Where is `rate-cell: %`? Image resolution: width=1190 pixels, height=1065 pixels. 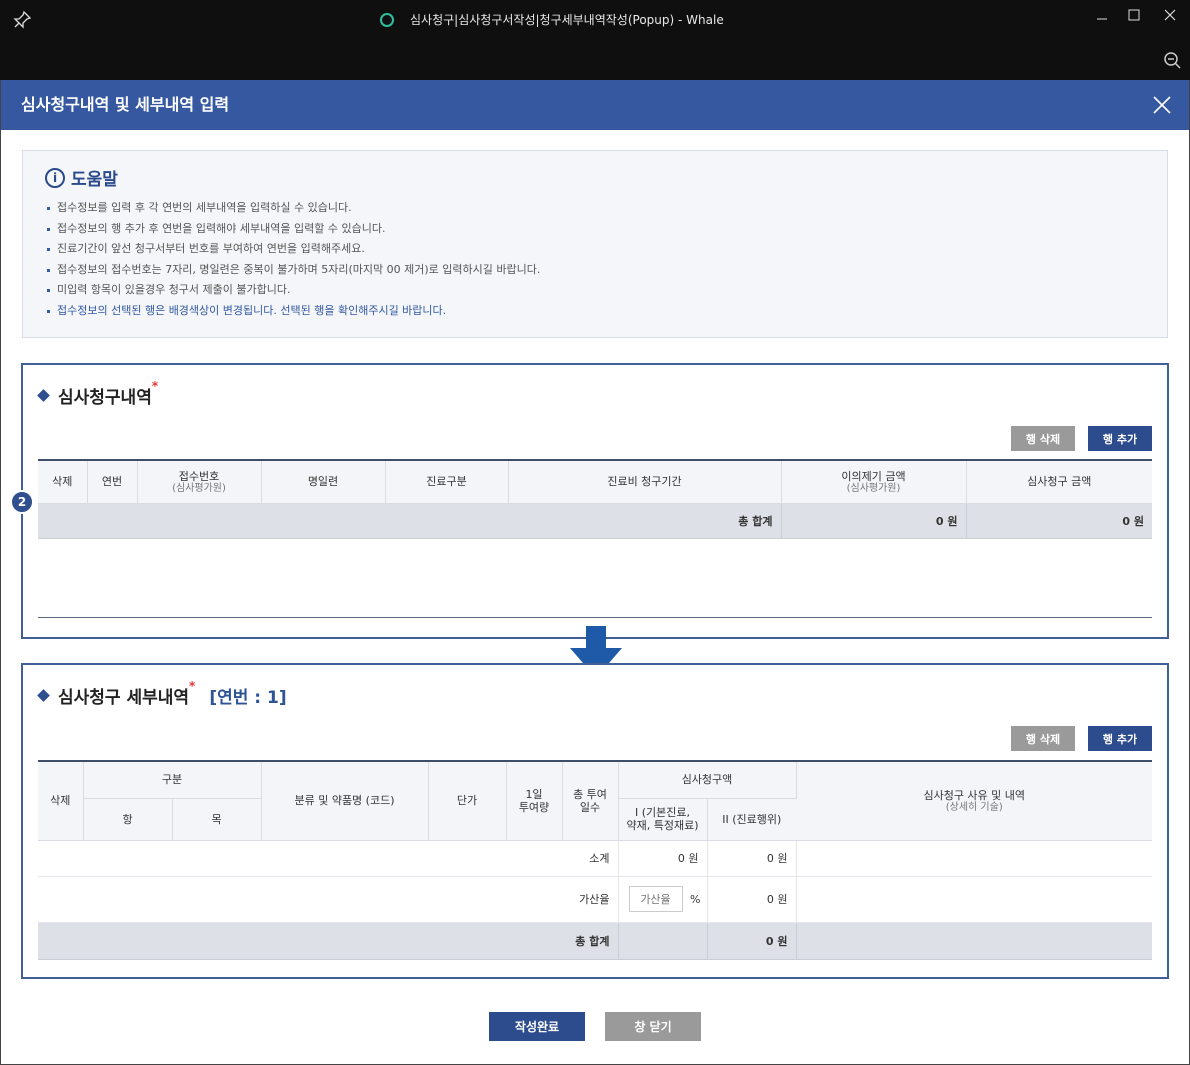
rate-cell: % is located at coordinates (663, 899).